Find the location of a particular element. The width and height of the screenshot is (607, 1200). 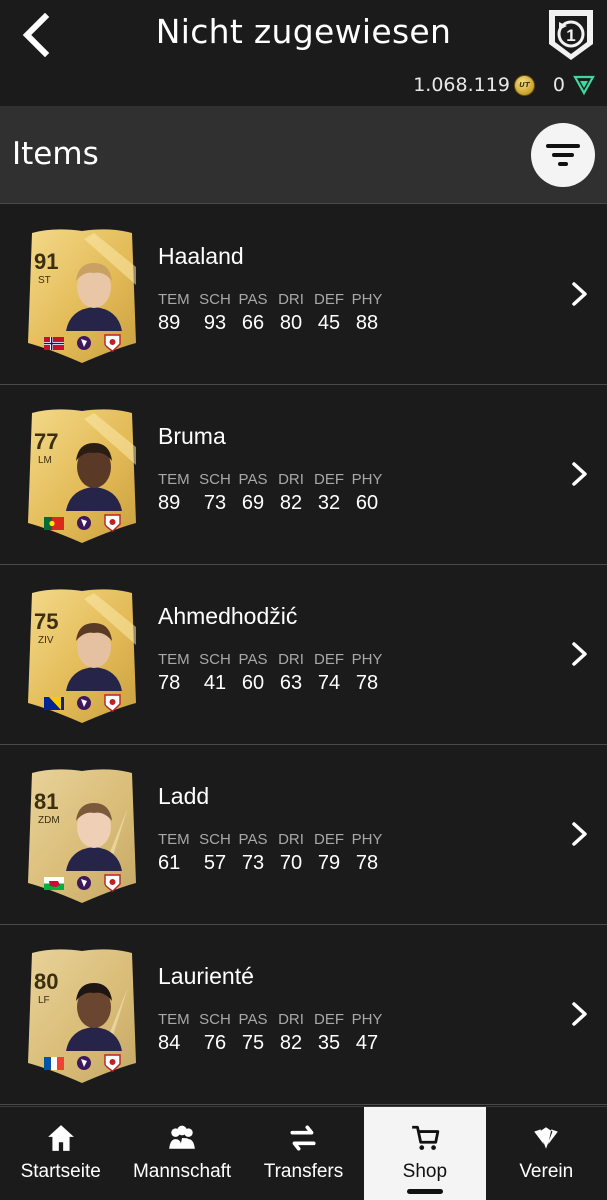

stat-column: TEM 61 is located at coordinates (177, 853).